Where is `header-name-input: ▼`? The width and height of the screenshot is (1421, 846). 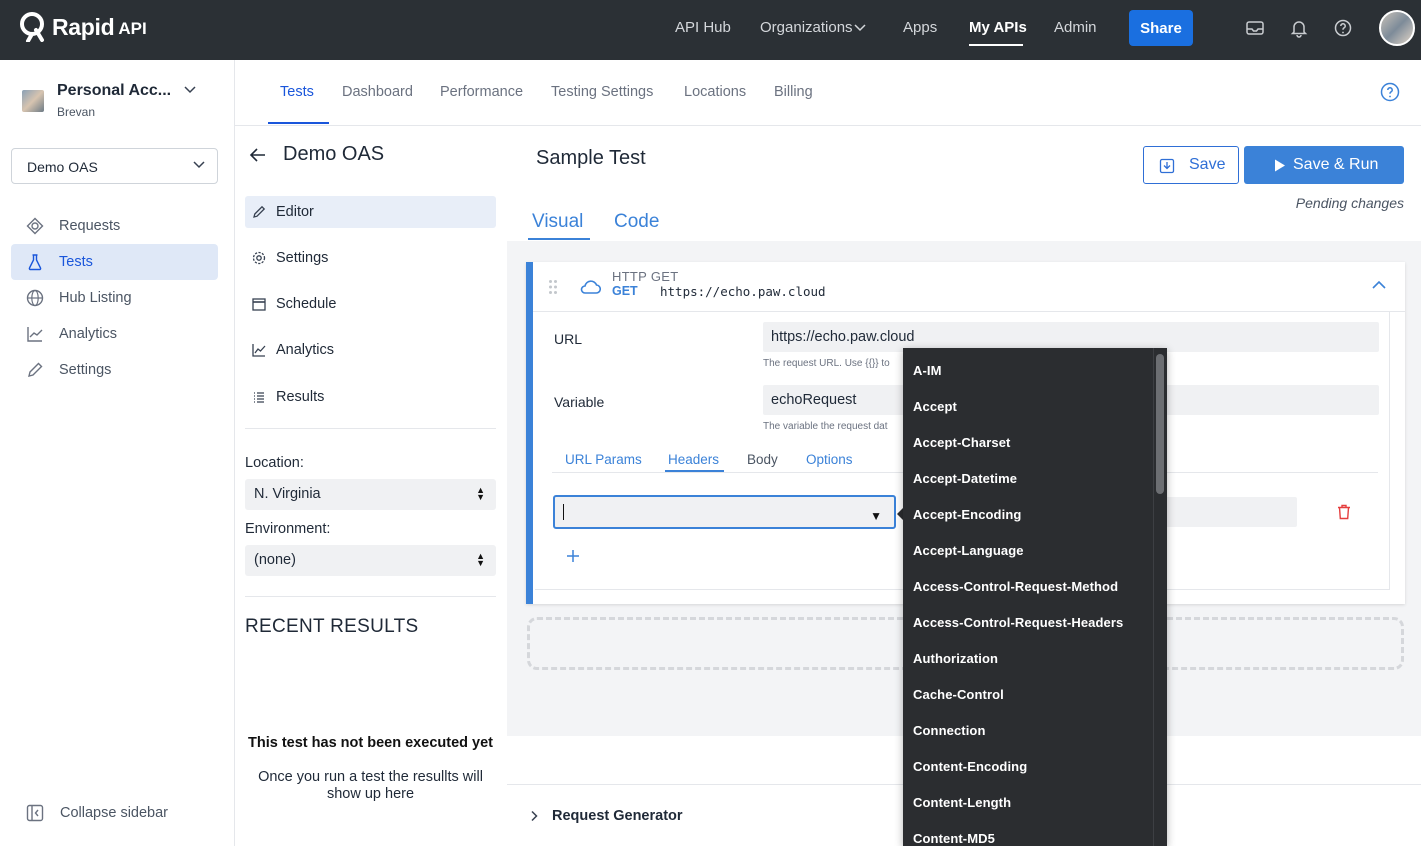 header-name-input: ▼ is located at coordinates (724, 512).